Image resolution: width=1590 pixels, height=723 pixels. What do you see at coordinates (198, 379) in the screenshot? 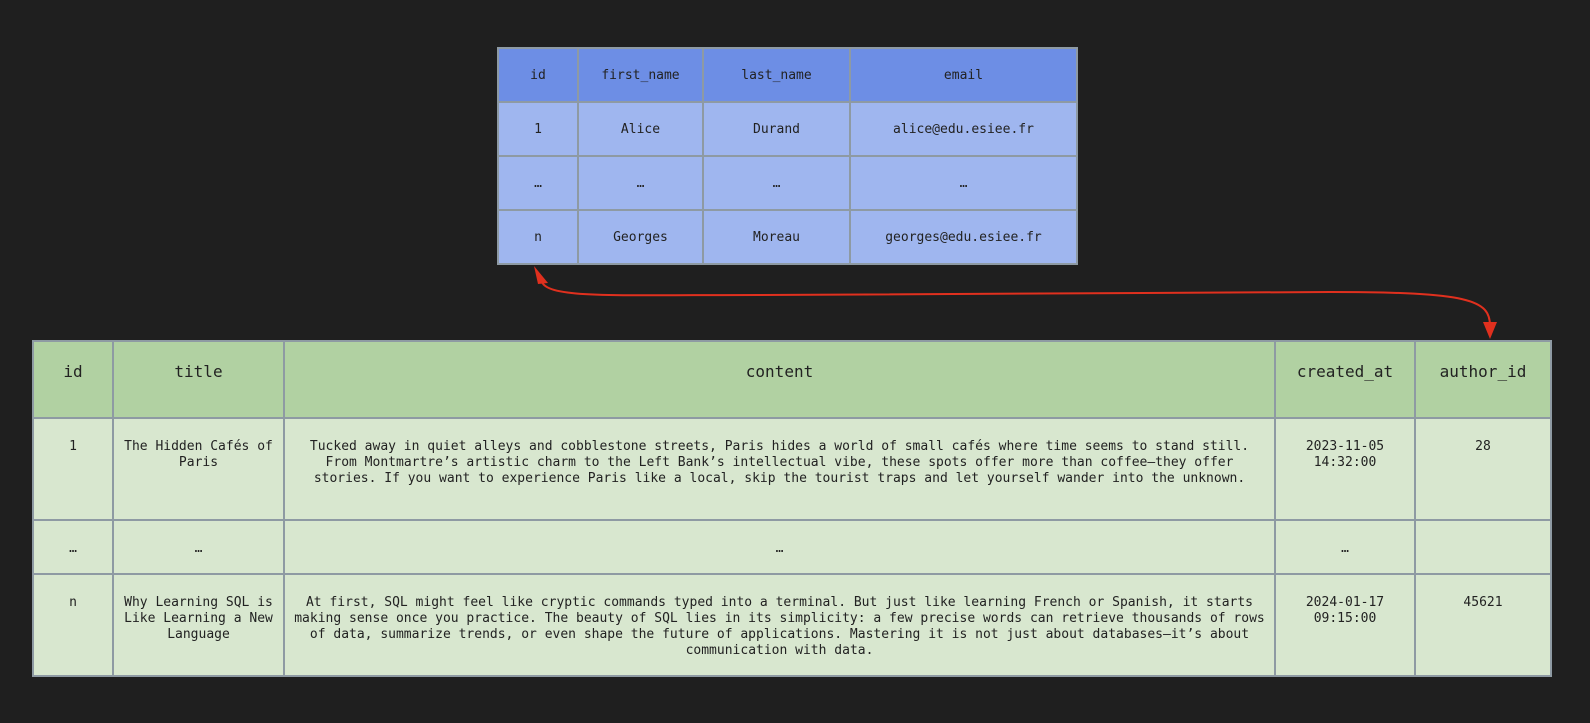
I see `posts-header-title: title` at bounding box center [198, 379].